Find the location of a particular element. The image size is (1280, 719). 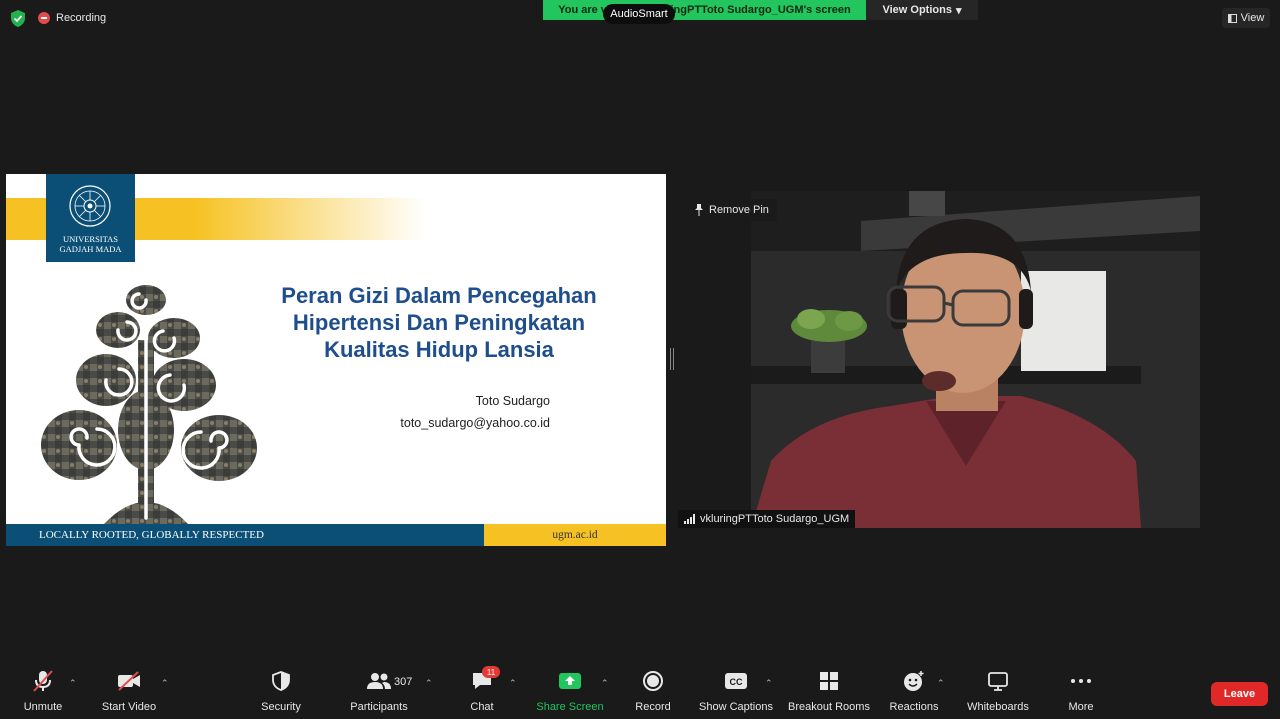

closed-captions-icon: CC is located at coordinates (736, 681).